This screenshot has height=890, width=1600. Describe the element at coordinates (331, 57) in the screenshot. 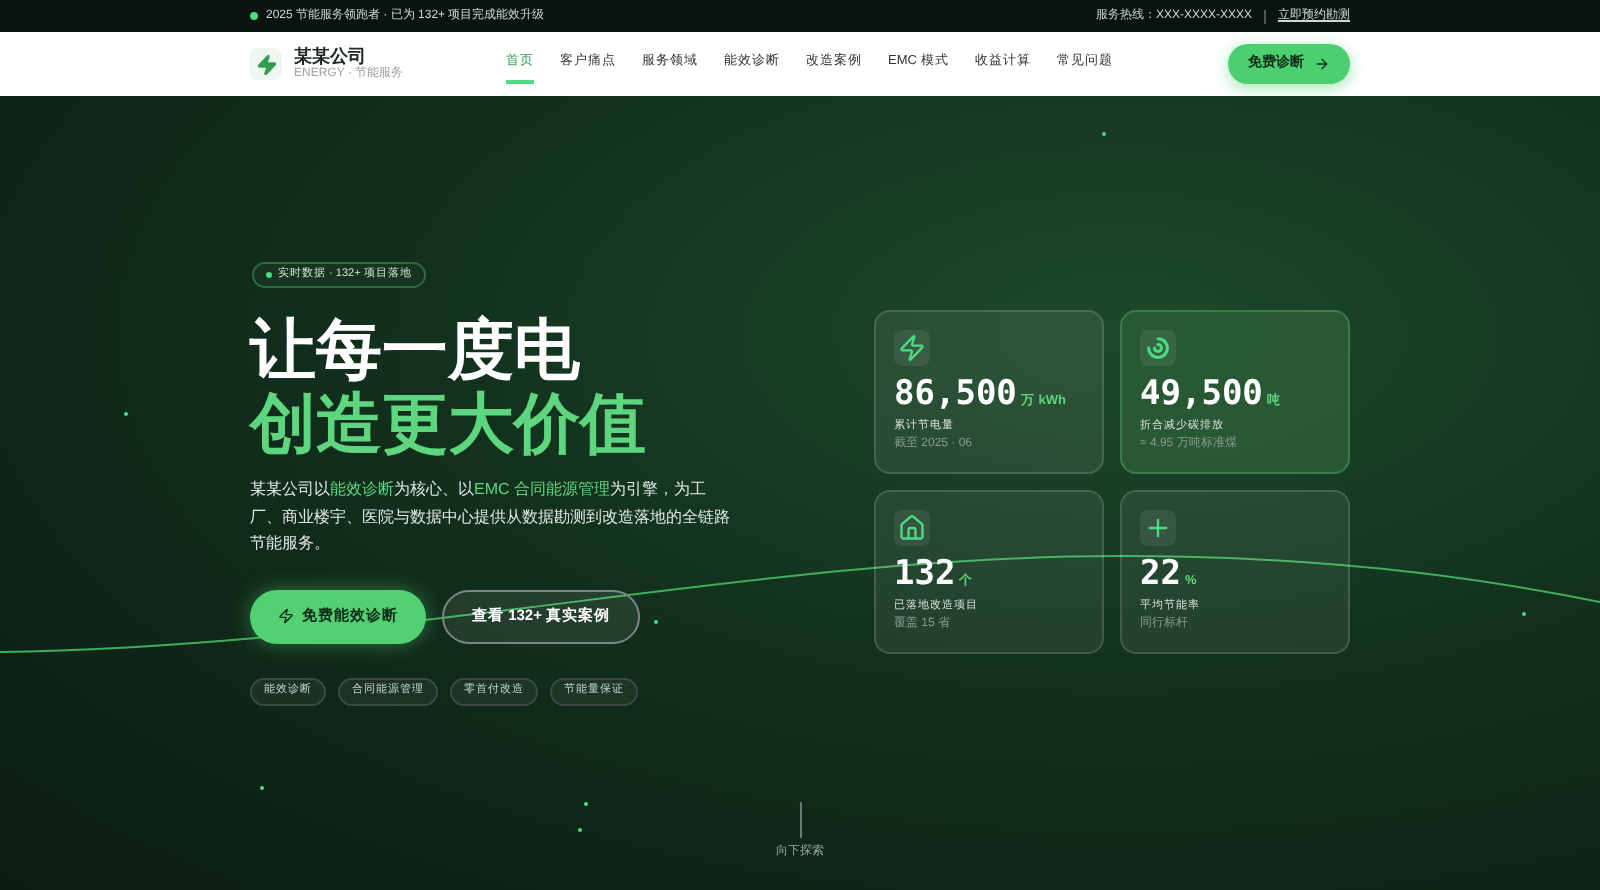

I see `brand-name: 某某公司` at that location.